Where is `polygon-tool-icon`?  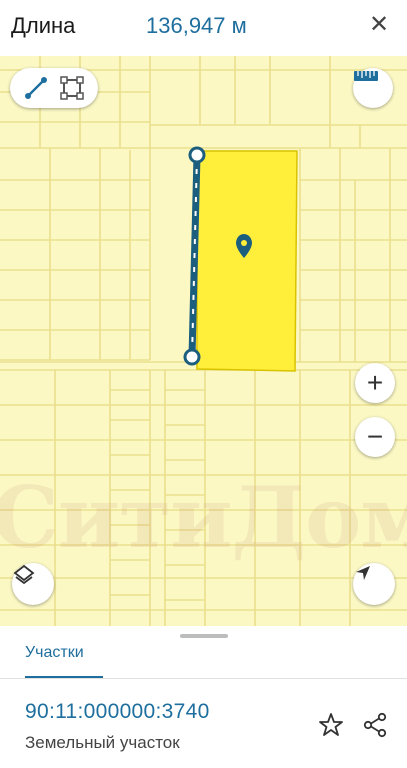
polygon-tool-icon is located at coordinates (72, 88).